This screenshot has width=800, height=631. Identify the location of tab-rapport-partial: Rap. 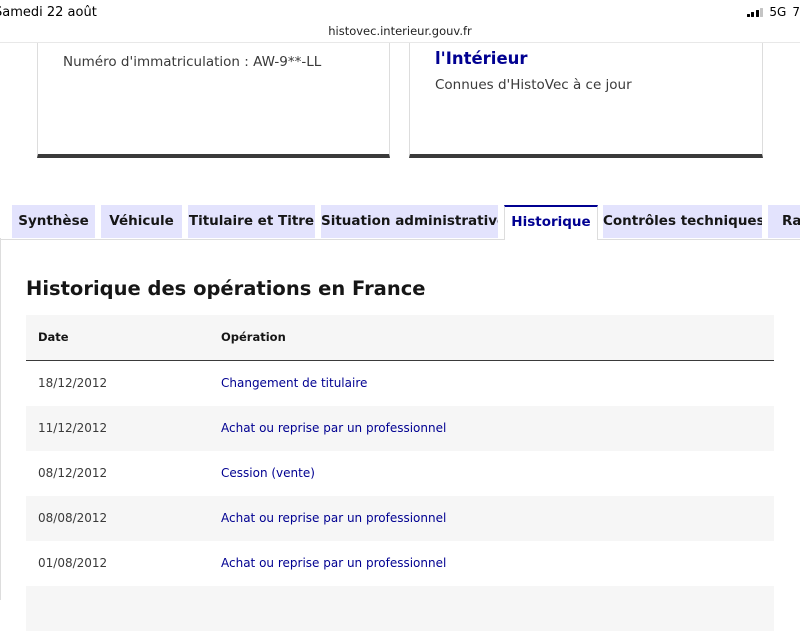
(784, 221).